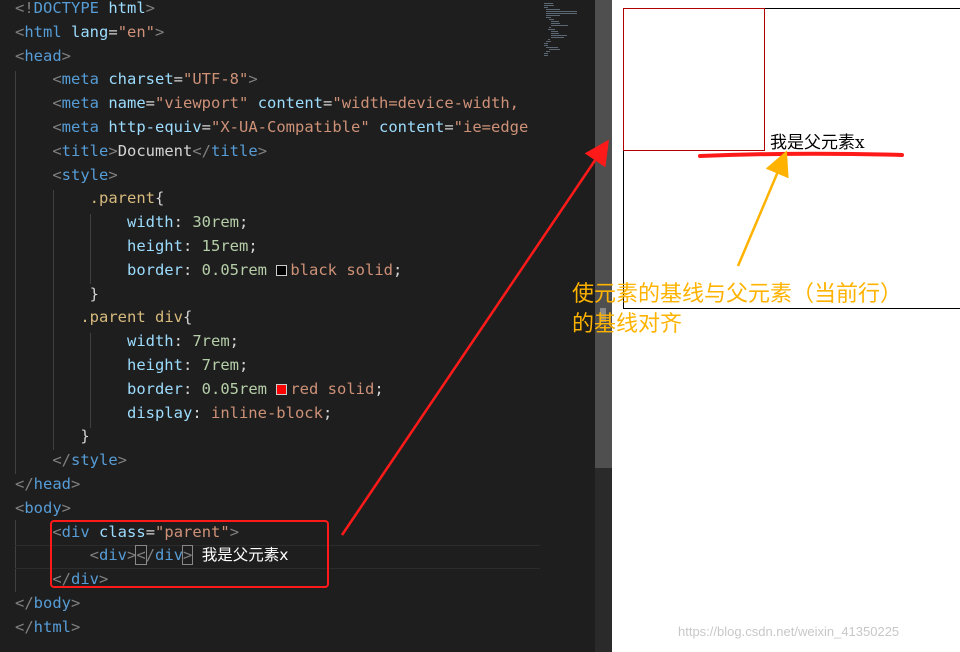 The image size is (960, 652). I want to click on watermark: https://blog.csdn.net/weixin_41350225, so click(789, 631).